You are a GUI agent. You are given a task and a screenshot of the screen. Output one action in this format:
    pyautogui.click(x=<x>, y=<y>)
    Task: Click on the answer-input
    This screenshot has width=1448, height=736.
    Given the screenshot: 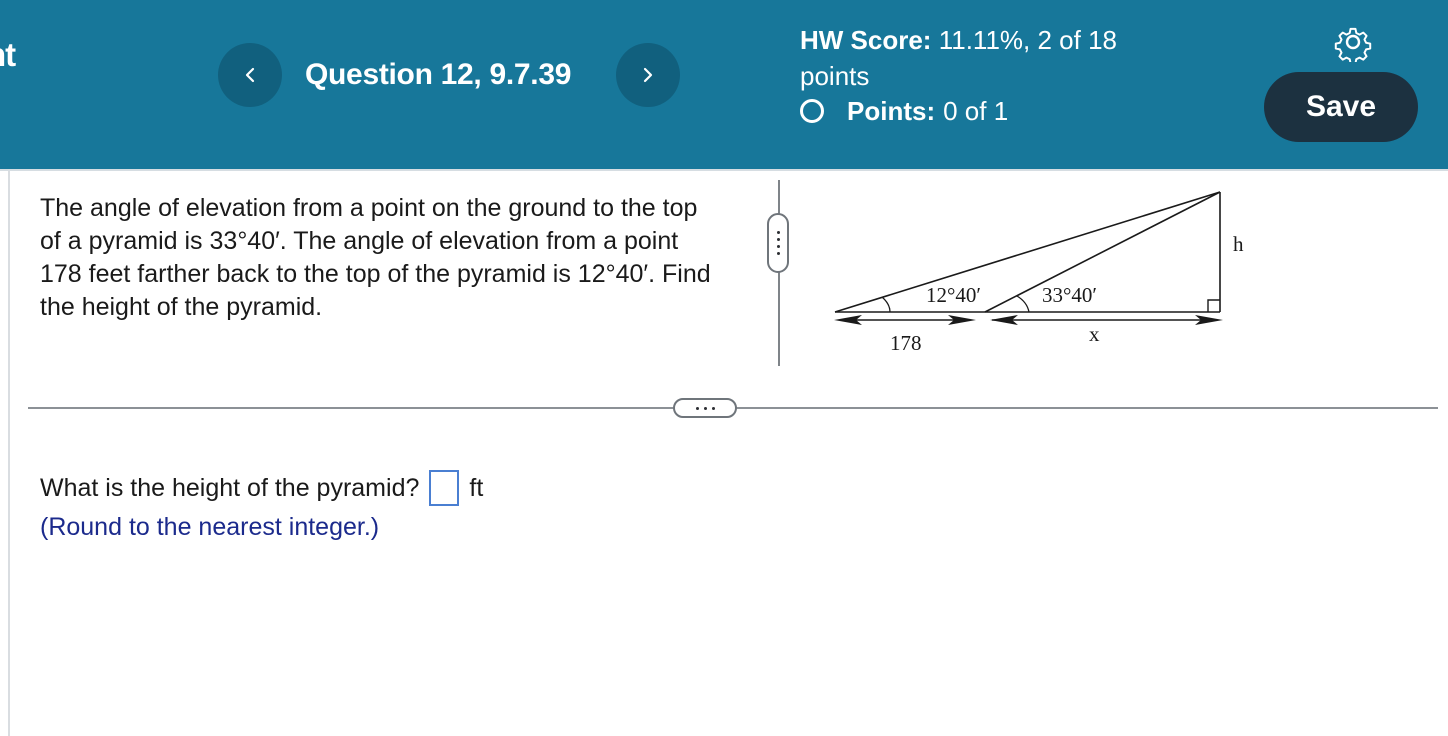 What is the action you would take?
    pyautogui.click(x=444, y=488)
    